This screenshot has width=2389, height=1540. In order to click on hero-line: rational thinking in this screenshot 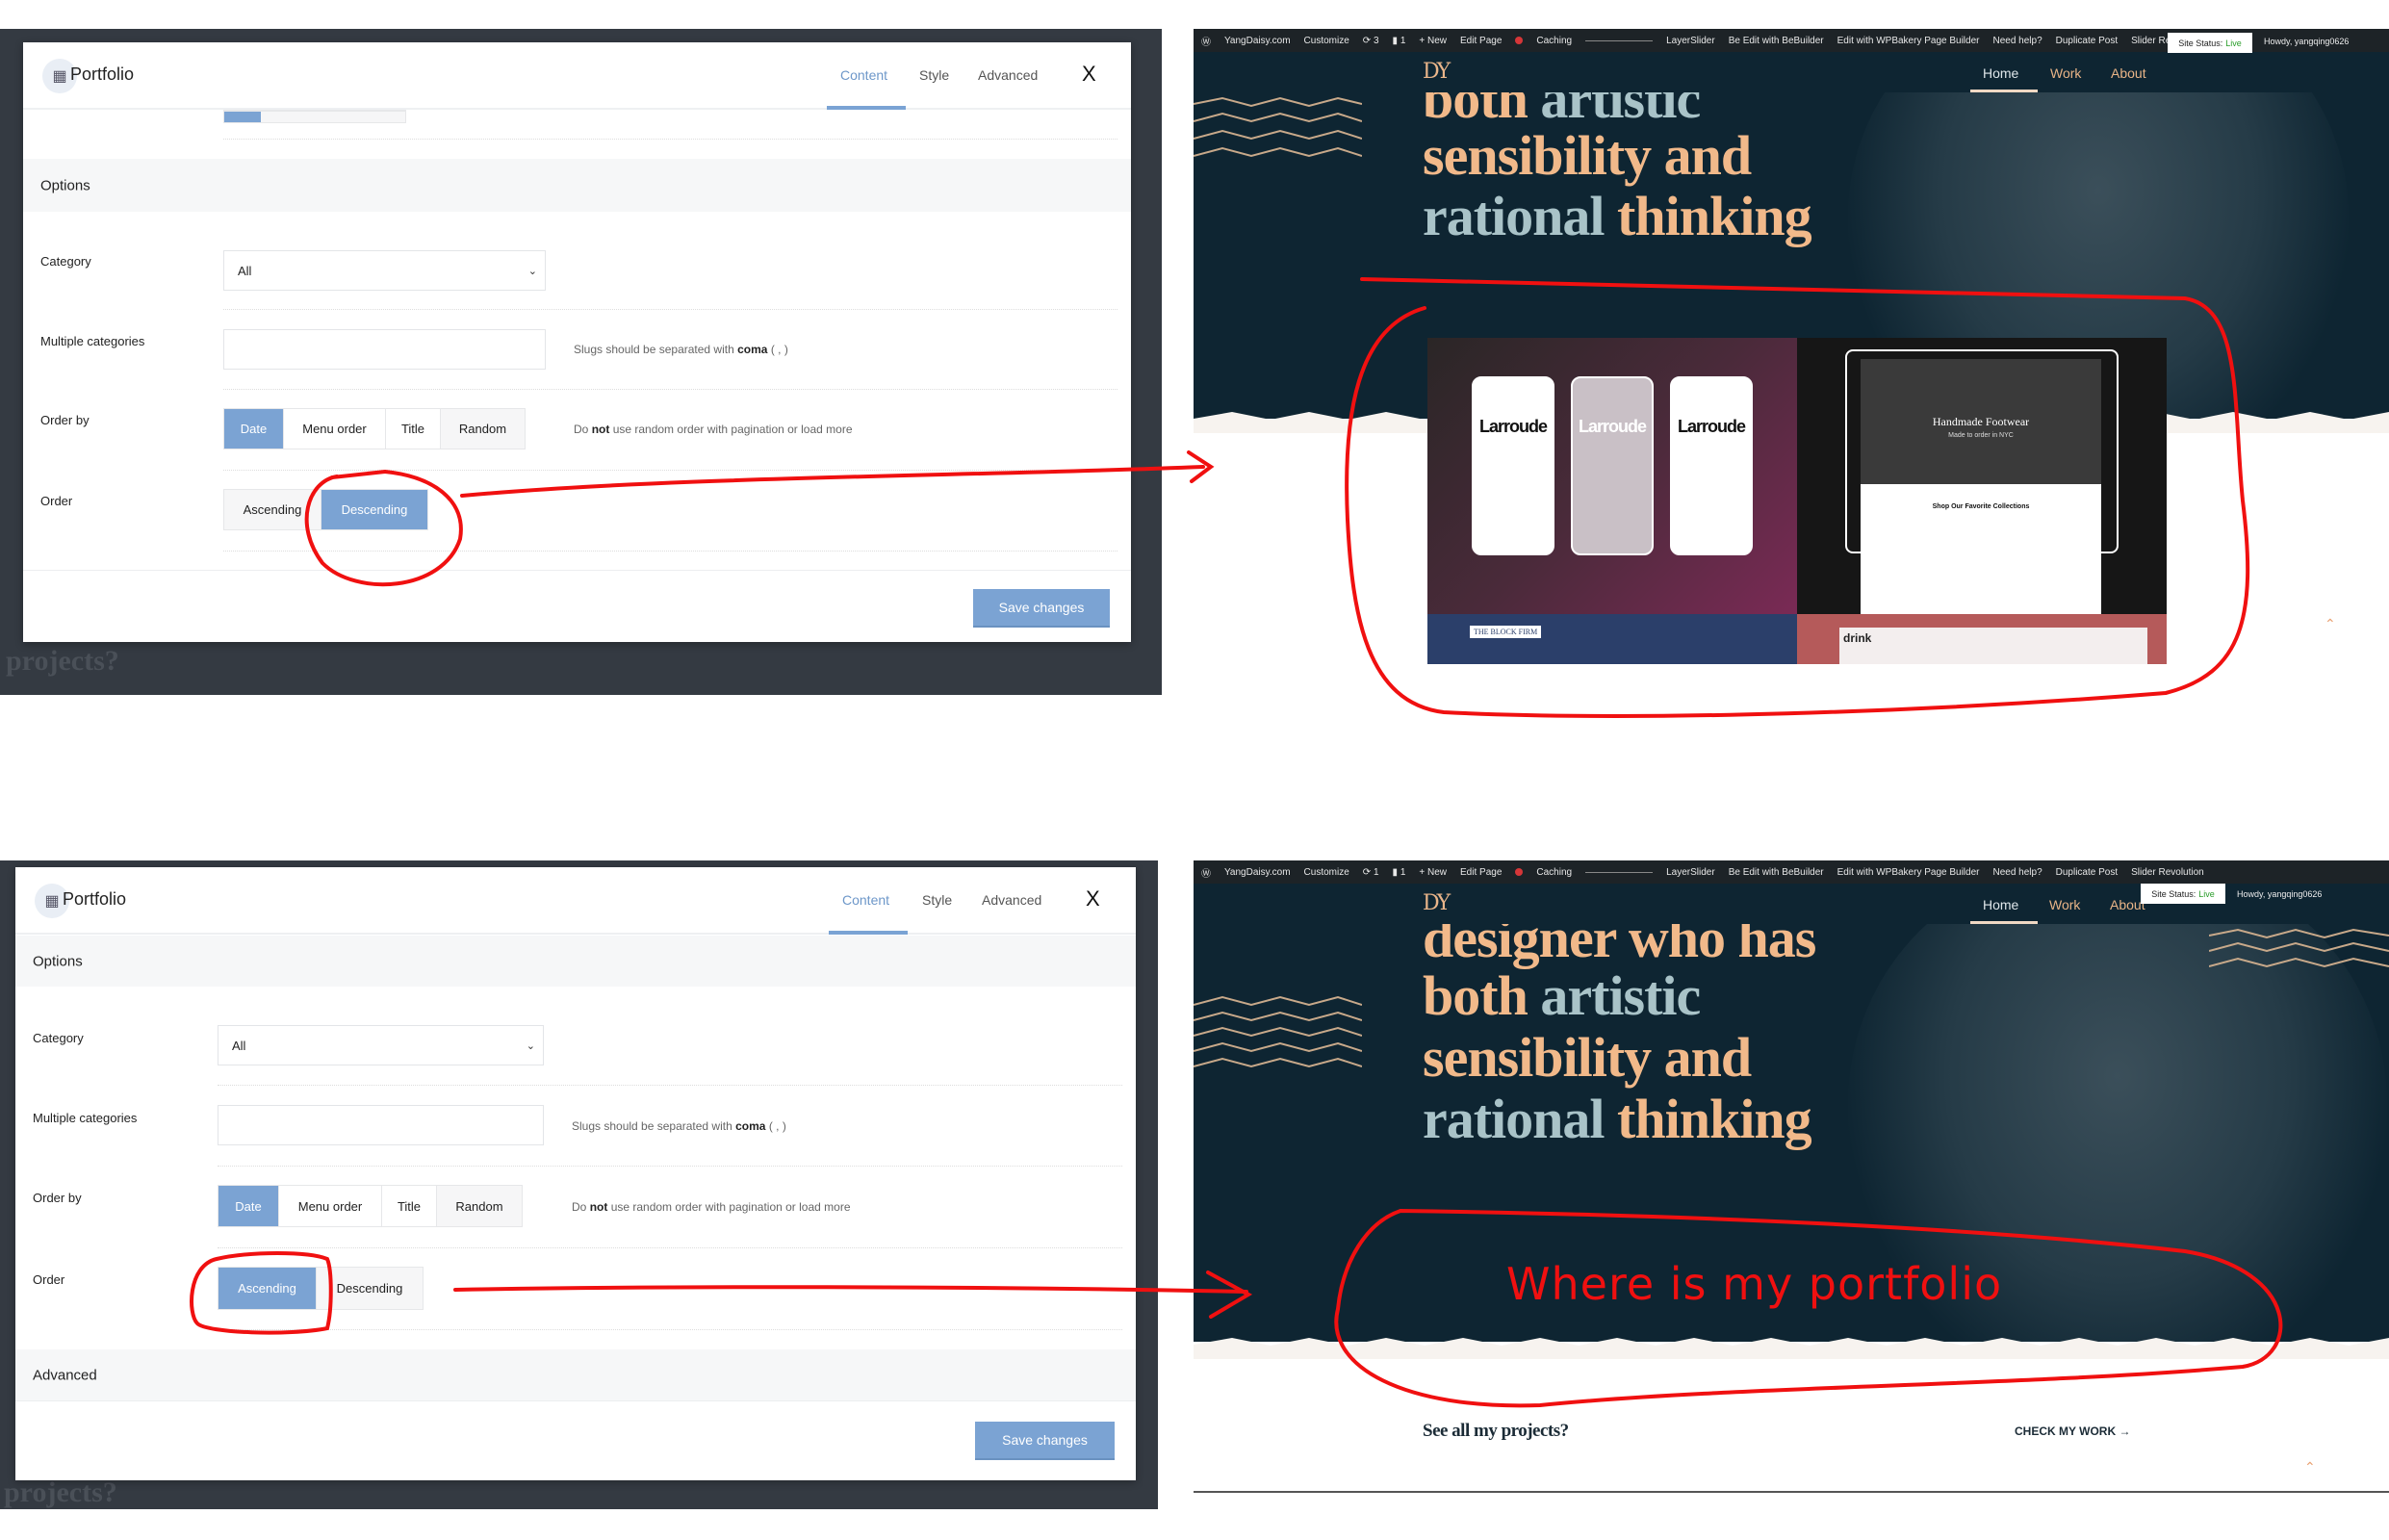, I will do `click(1617, 216)`.